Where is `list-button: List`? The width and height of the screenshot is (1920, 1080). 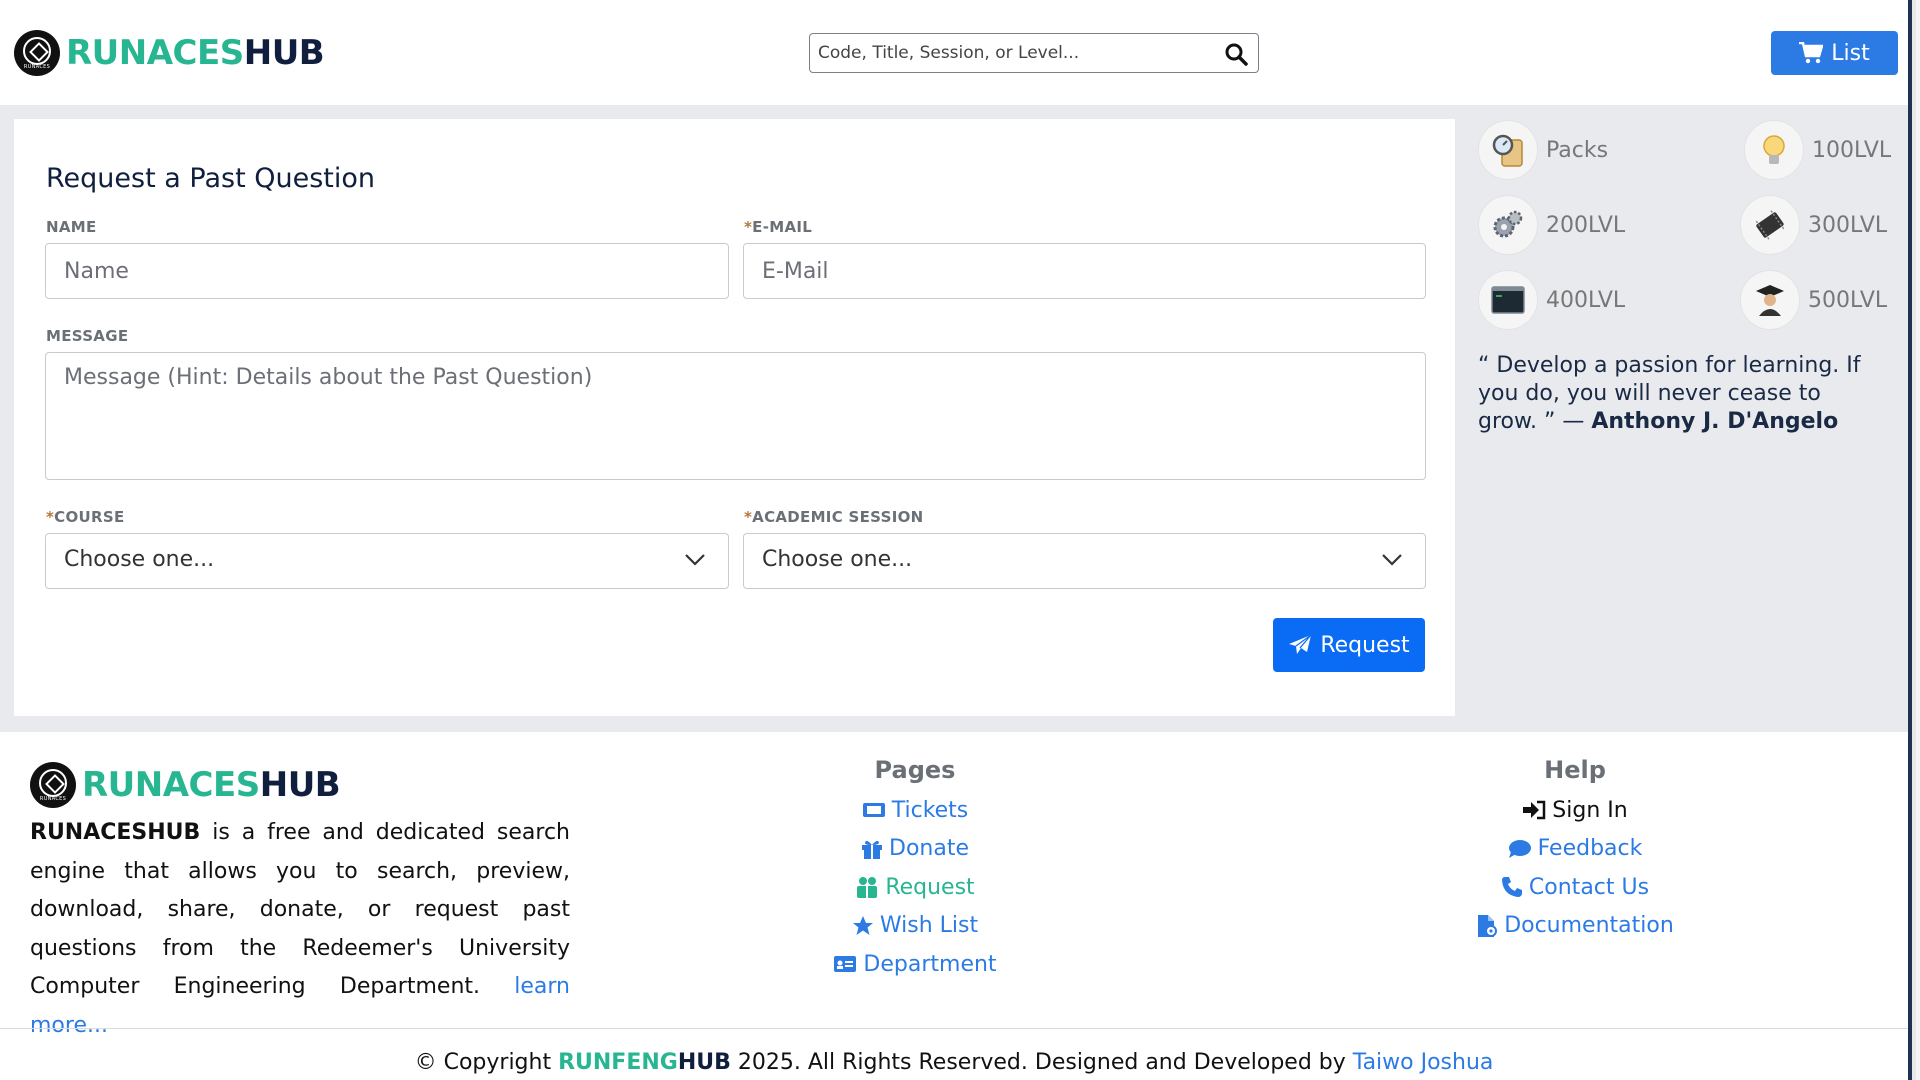 list-button: List is located at coordinates (1834, 53).